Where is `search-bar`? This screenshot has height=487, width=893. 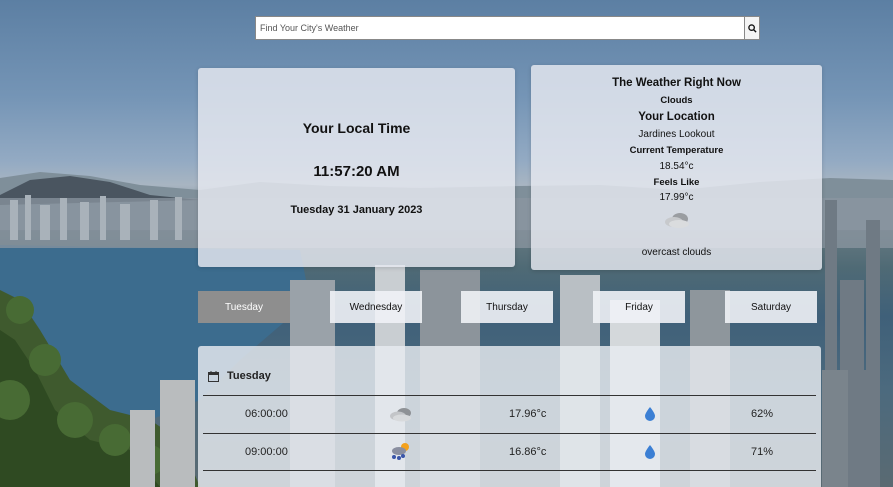
search-bar is located at coordinates (507, 28).